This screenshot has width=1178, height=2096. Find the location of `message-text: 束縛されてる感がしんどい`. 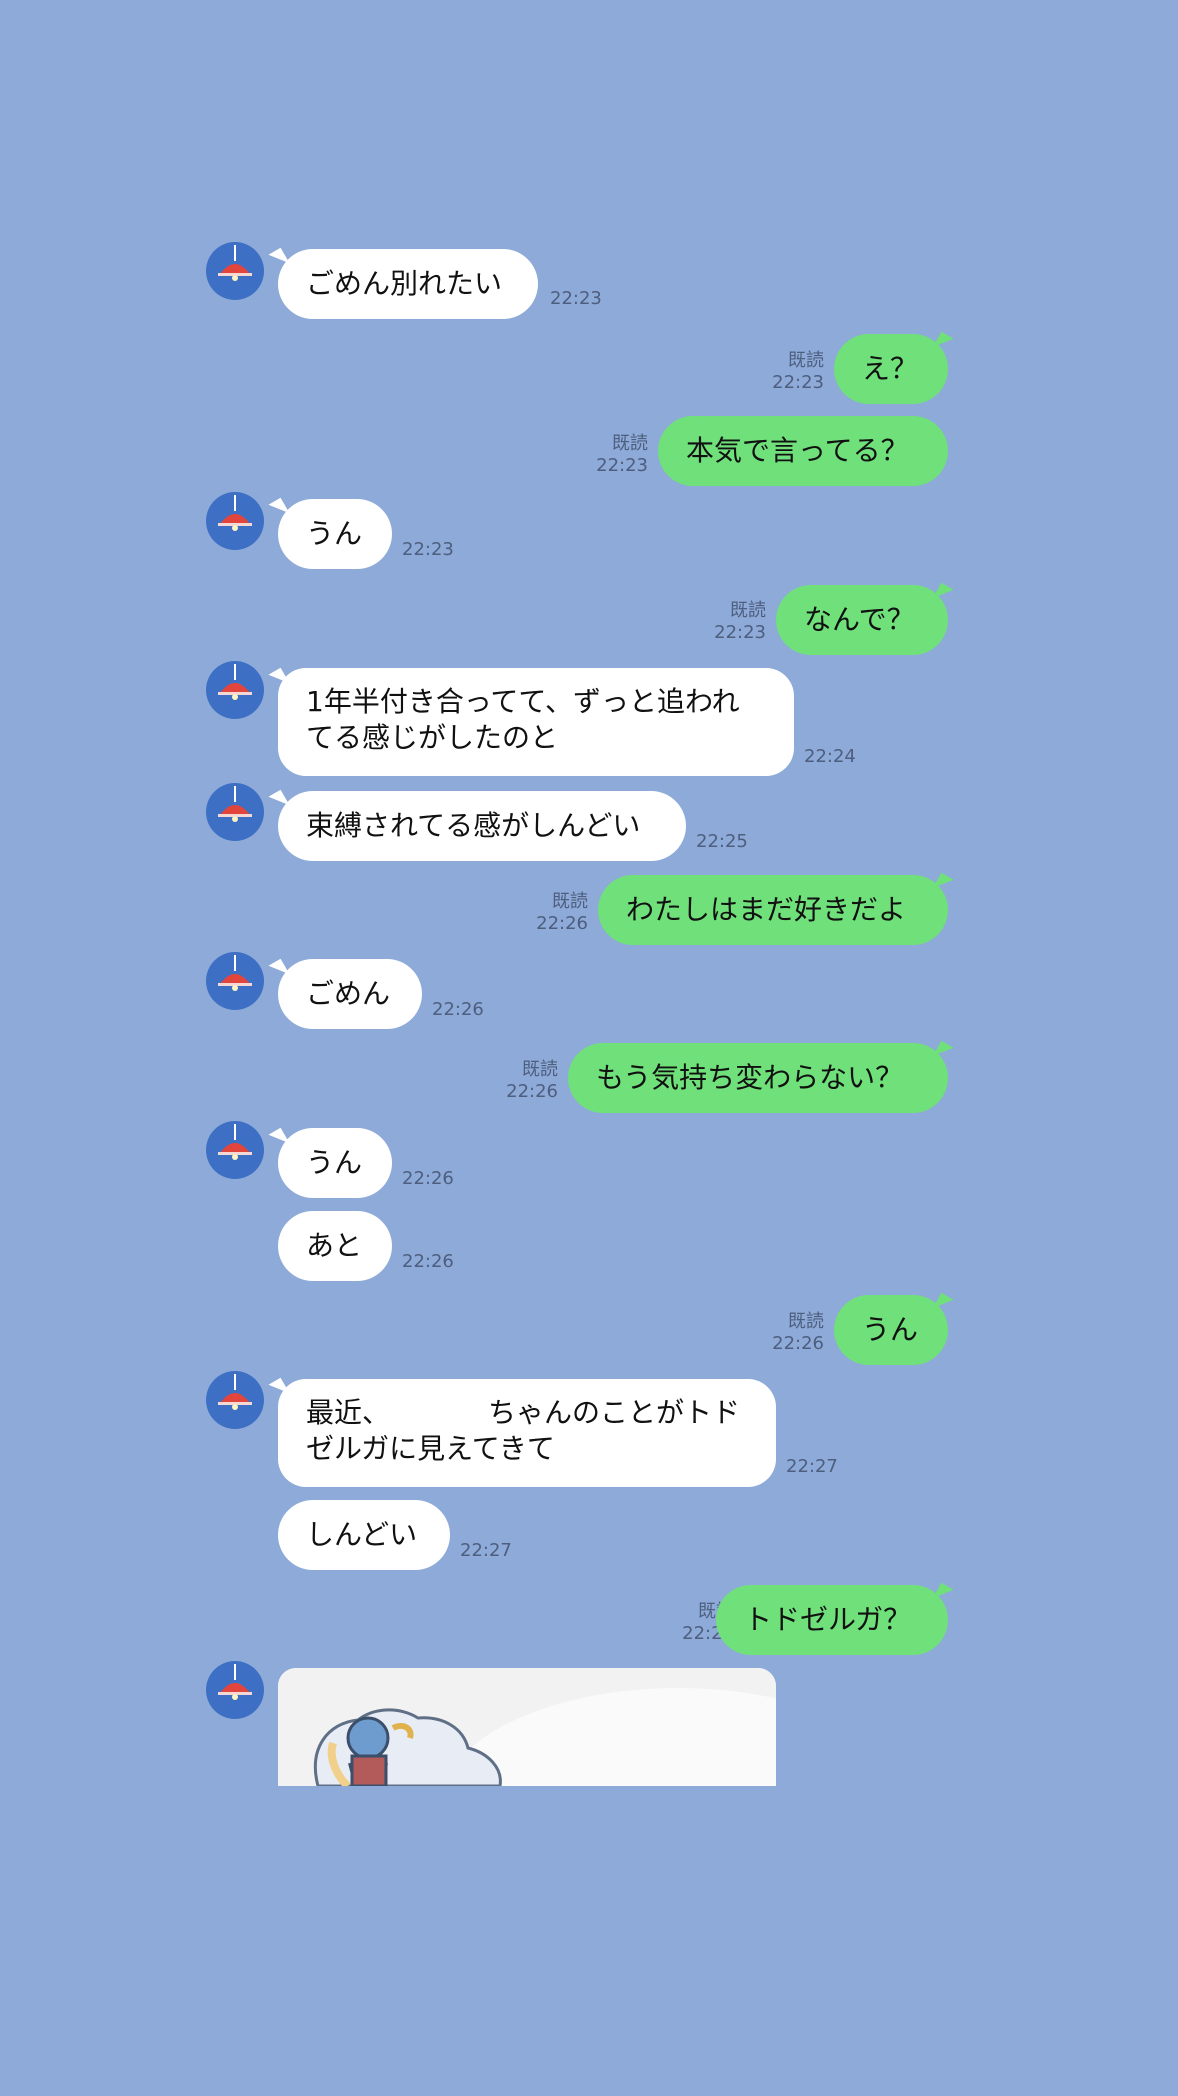

message-text: 束縛されてる感がしんどい is located at coordinates (473, 825).